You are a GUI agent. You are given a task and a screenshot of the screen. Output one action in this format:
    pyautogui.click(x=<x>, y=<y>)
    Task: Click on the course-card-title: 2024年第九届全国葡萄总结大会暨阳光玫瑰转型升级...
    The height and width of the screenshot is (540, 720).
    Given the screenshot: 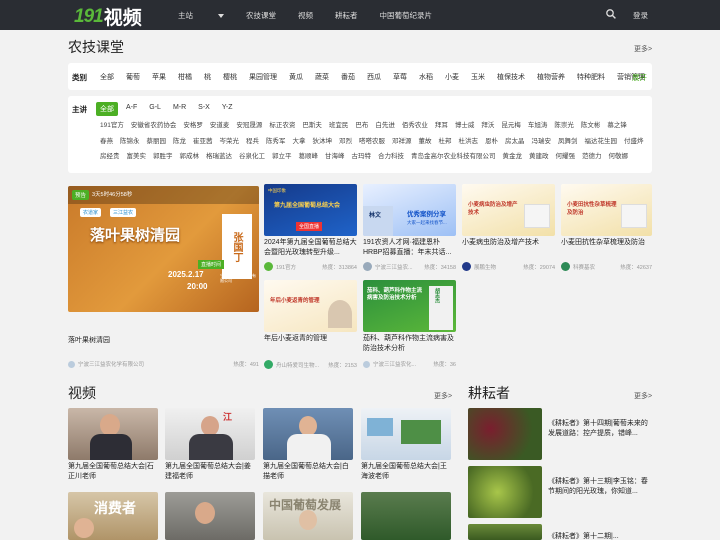 What is the action you would take?
    pyautogui.click(x=310, y=248)
    